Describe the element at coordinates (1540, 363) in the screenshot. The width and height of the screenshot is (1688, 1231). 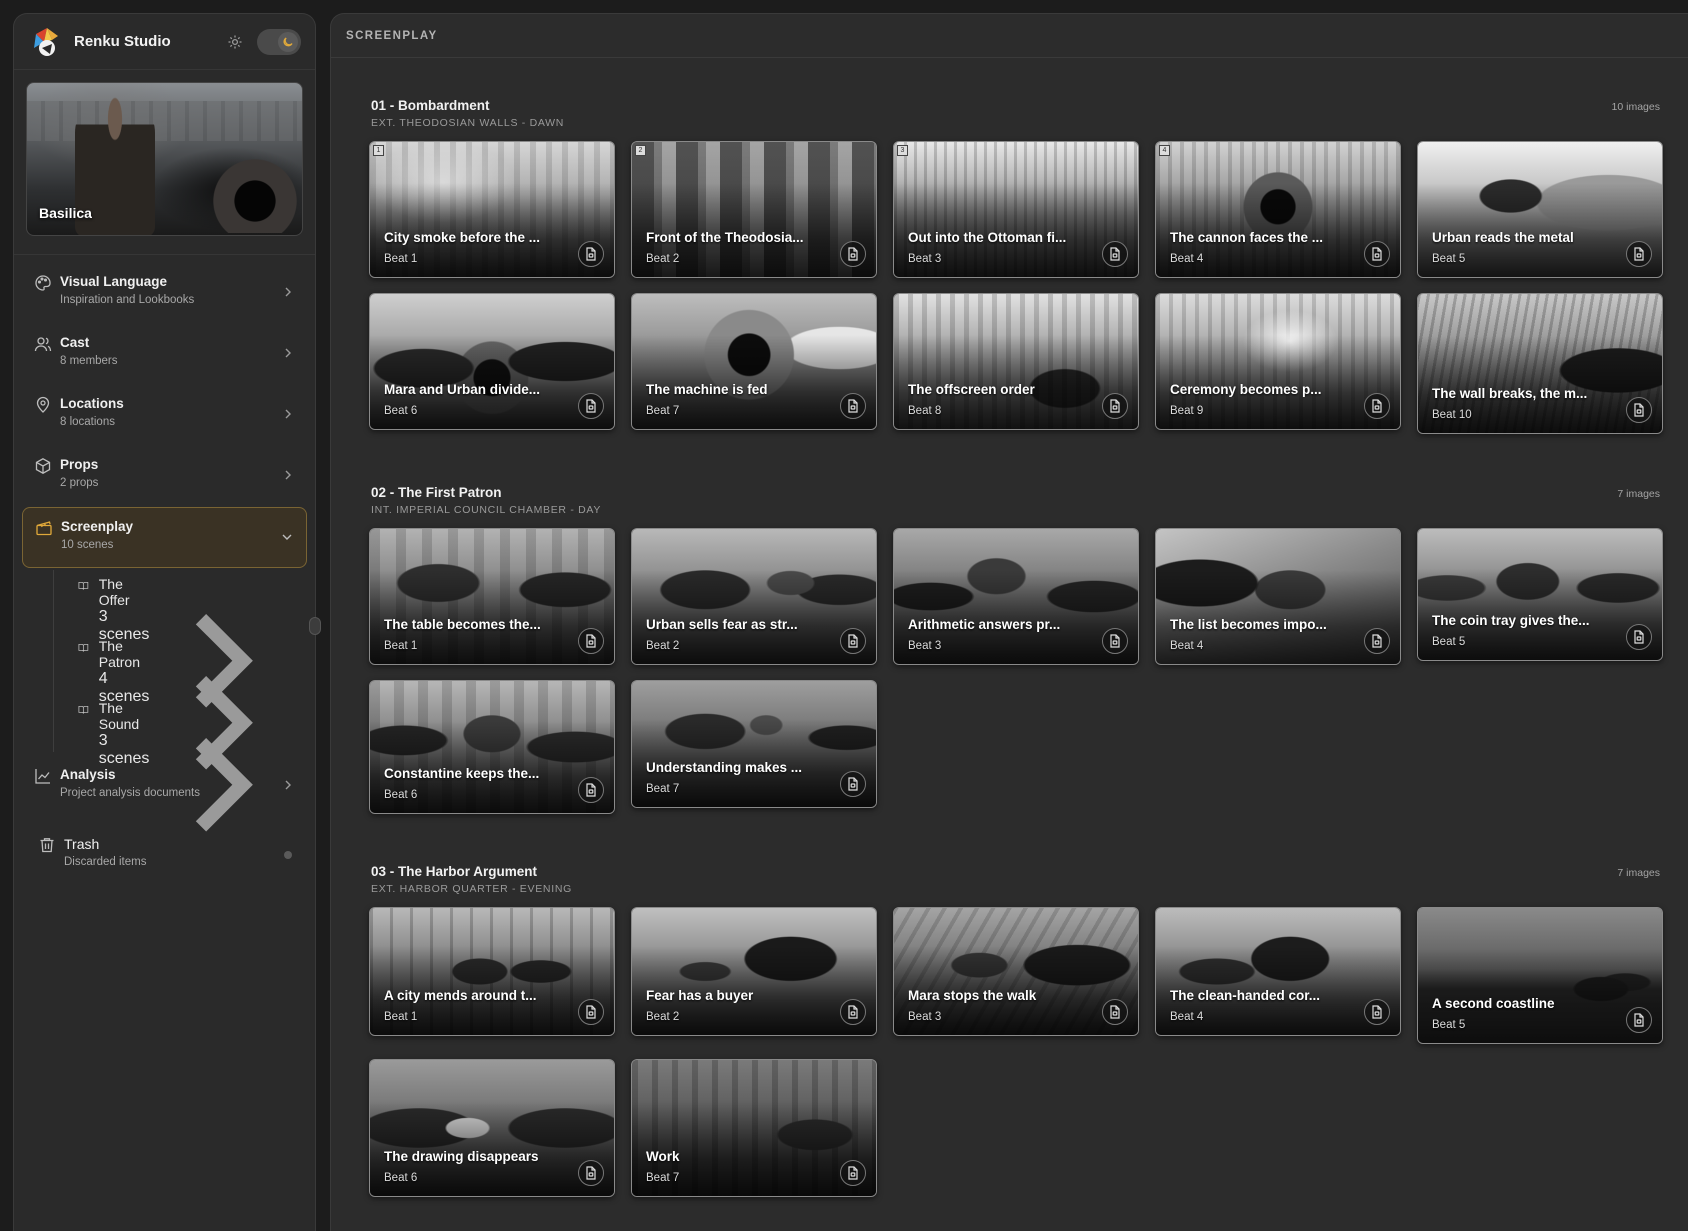
I see `beat-card: The wall breaks, the m... Beat 10` at that location.